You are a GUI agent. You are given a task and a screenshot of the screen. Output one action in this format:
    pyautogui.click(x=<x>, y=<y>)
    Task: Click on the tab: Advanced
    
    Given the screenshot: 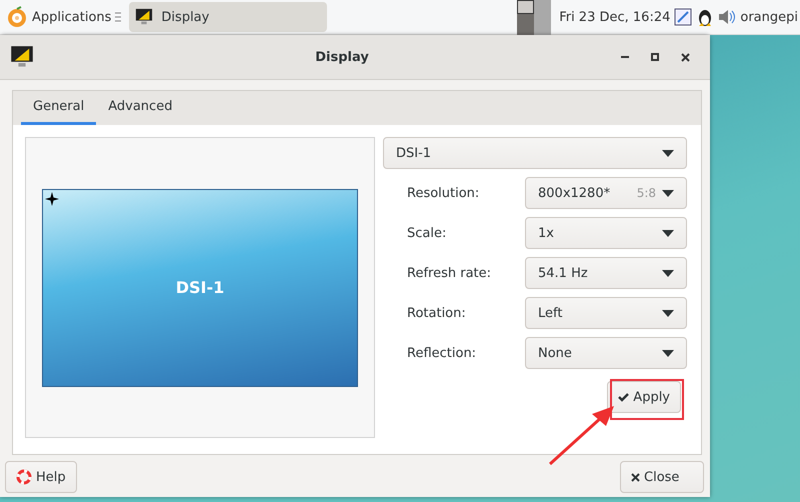 What is the action you would take?
    pyautogui.click(x=140, y=108)
    